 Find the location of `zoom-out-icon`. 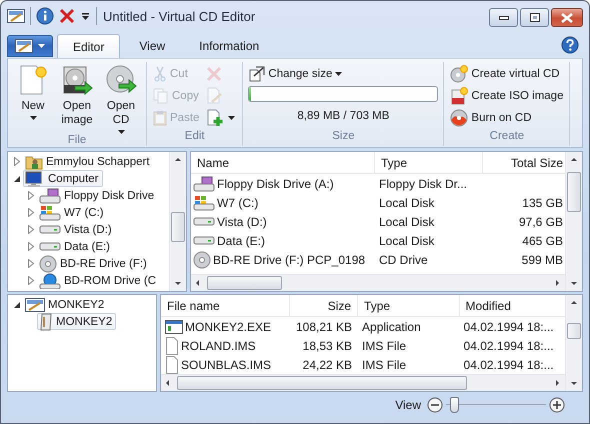

zoom-out-icon is located at coordinates (435, 404).